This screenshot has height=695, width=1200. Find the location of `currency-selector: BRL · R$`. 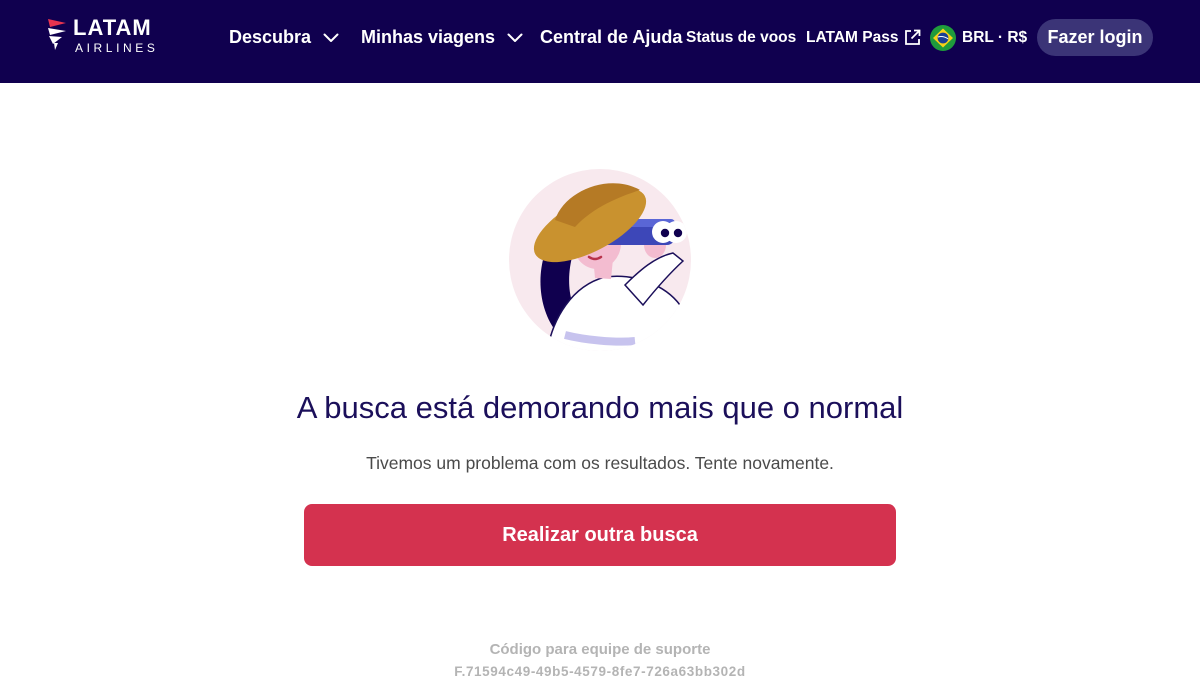

currency-selector: BRL · R$ is located at coordinates (978, 37).